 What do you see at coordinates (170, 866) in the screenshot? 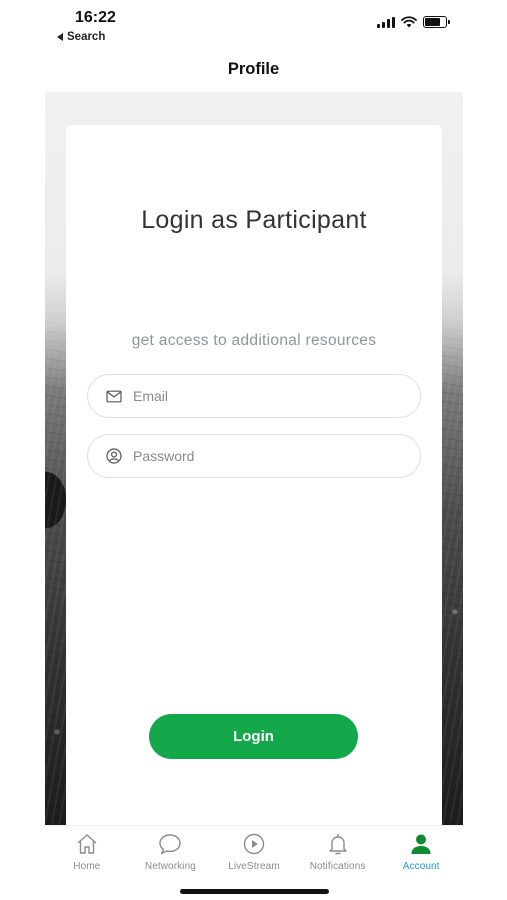
I see `tab-networking-label: Networking` at bounding box center [170, 866].